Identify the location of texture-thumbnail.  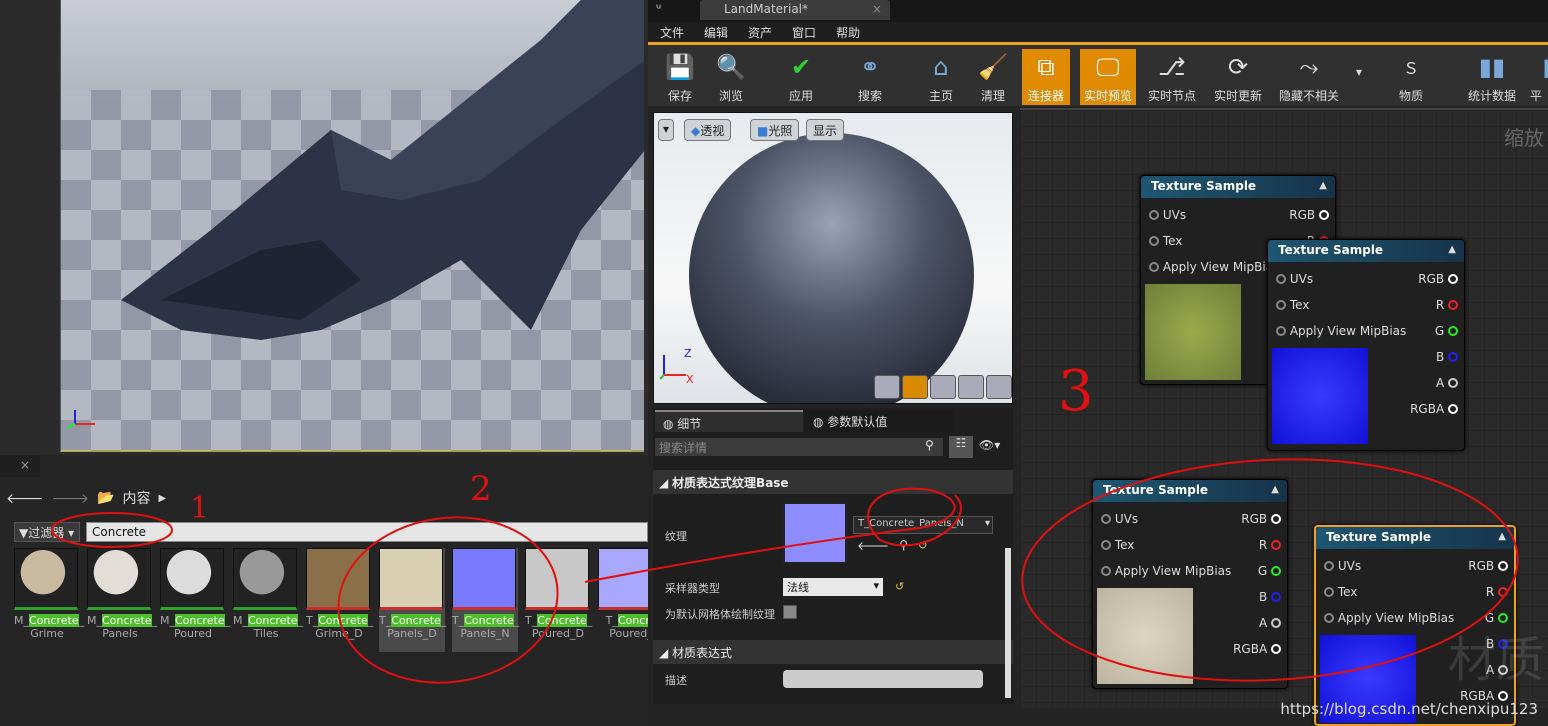
(815, 533).